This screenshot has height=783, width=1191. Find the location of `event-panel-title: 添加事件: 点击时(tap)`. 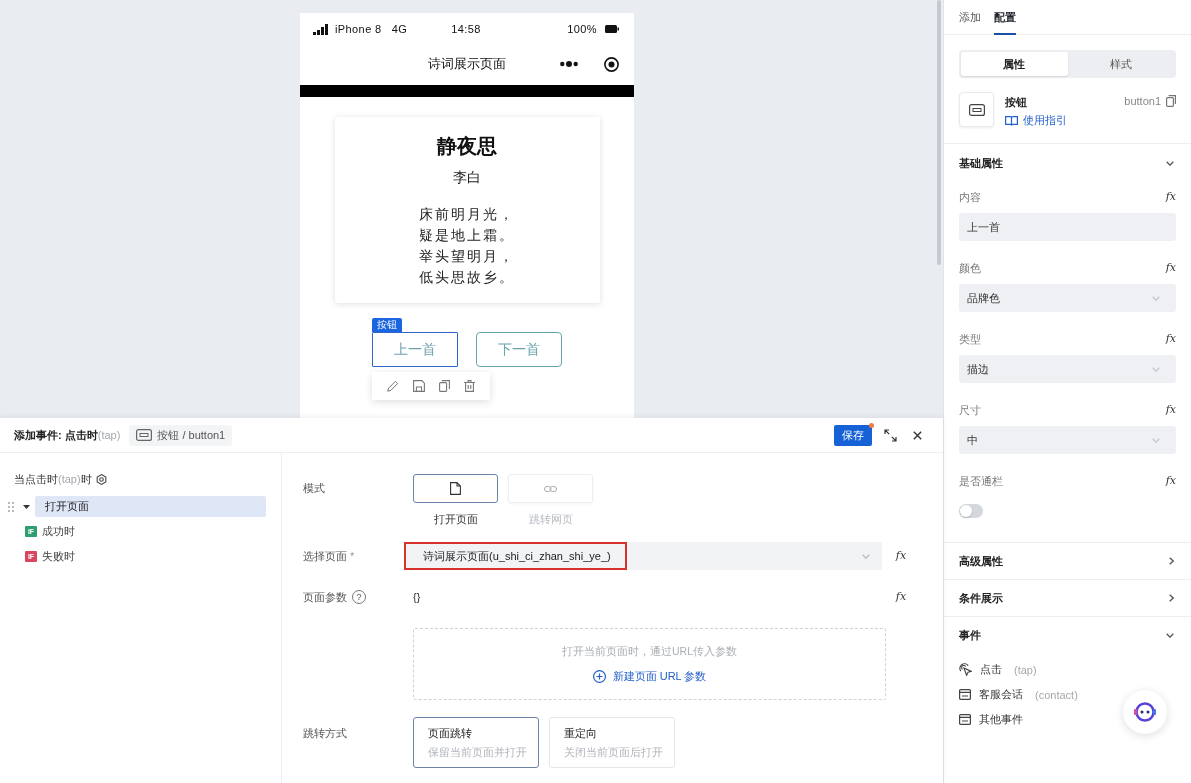

event-panel-title: 添加事件: 点击时(tap) is located at coordinates (67, 435).